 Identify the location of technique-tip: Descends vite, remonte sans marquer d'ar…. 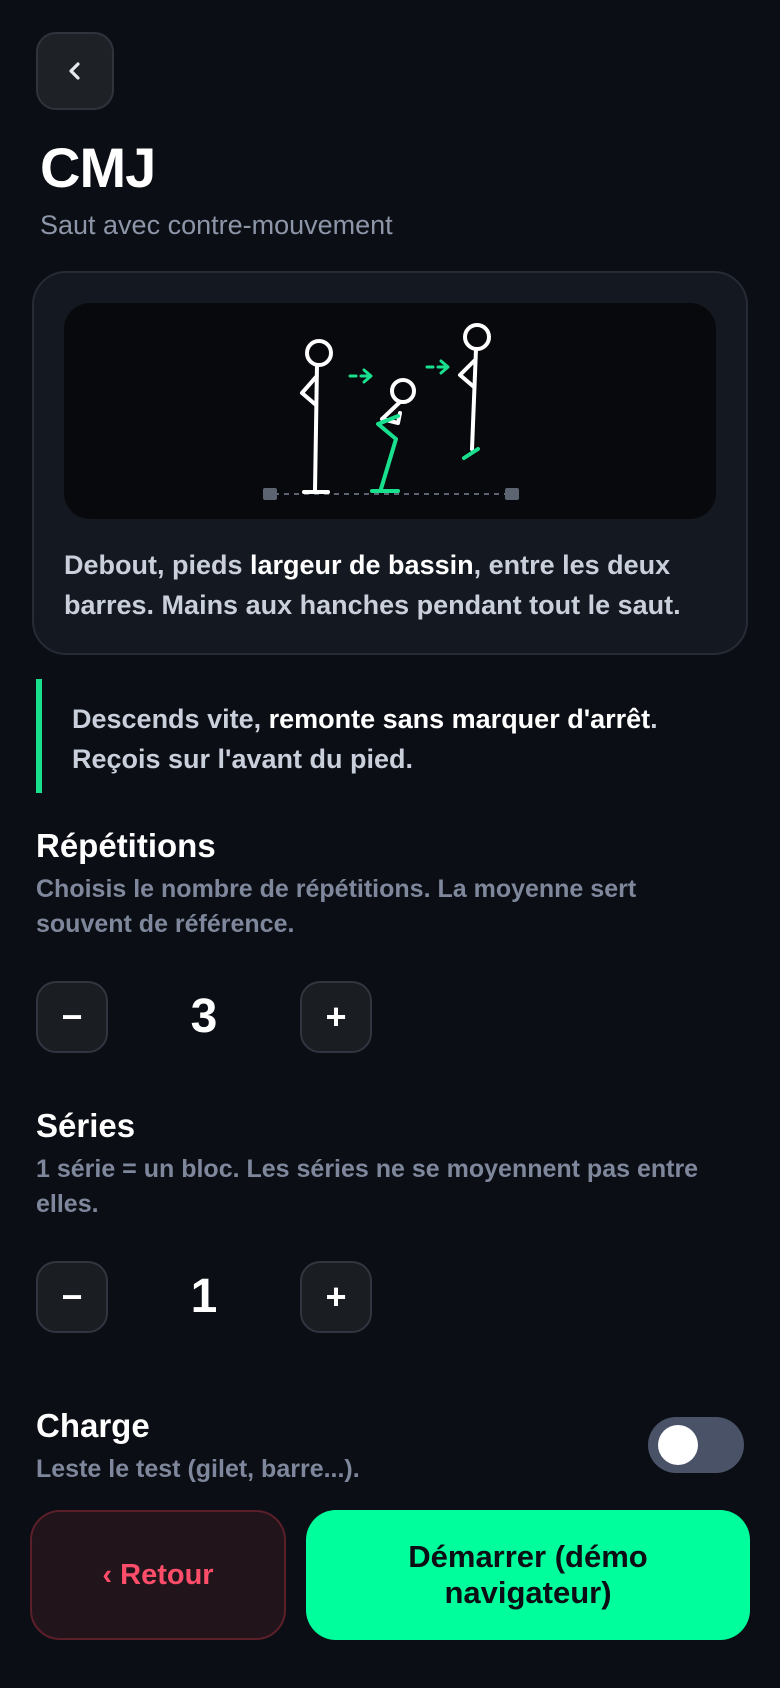
(389, 736).